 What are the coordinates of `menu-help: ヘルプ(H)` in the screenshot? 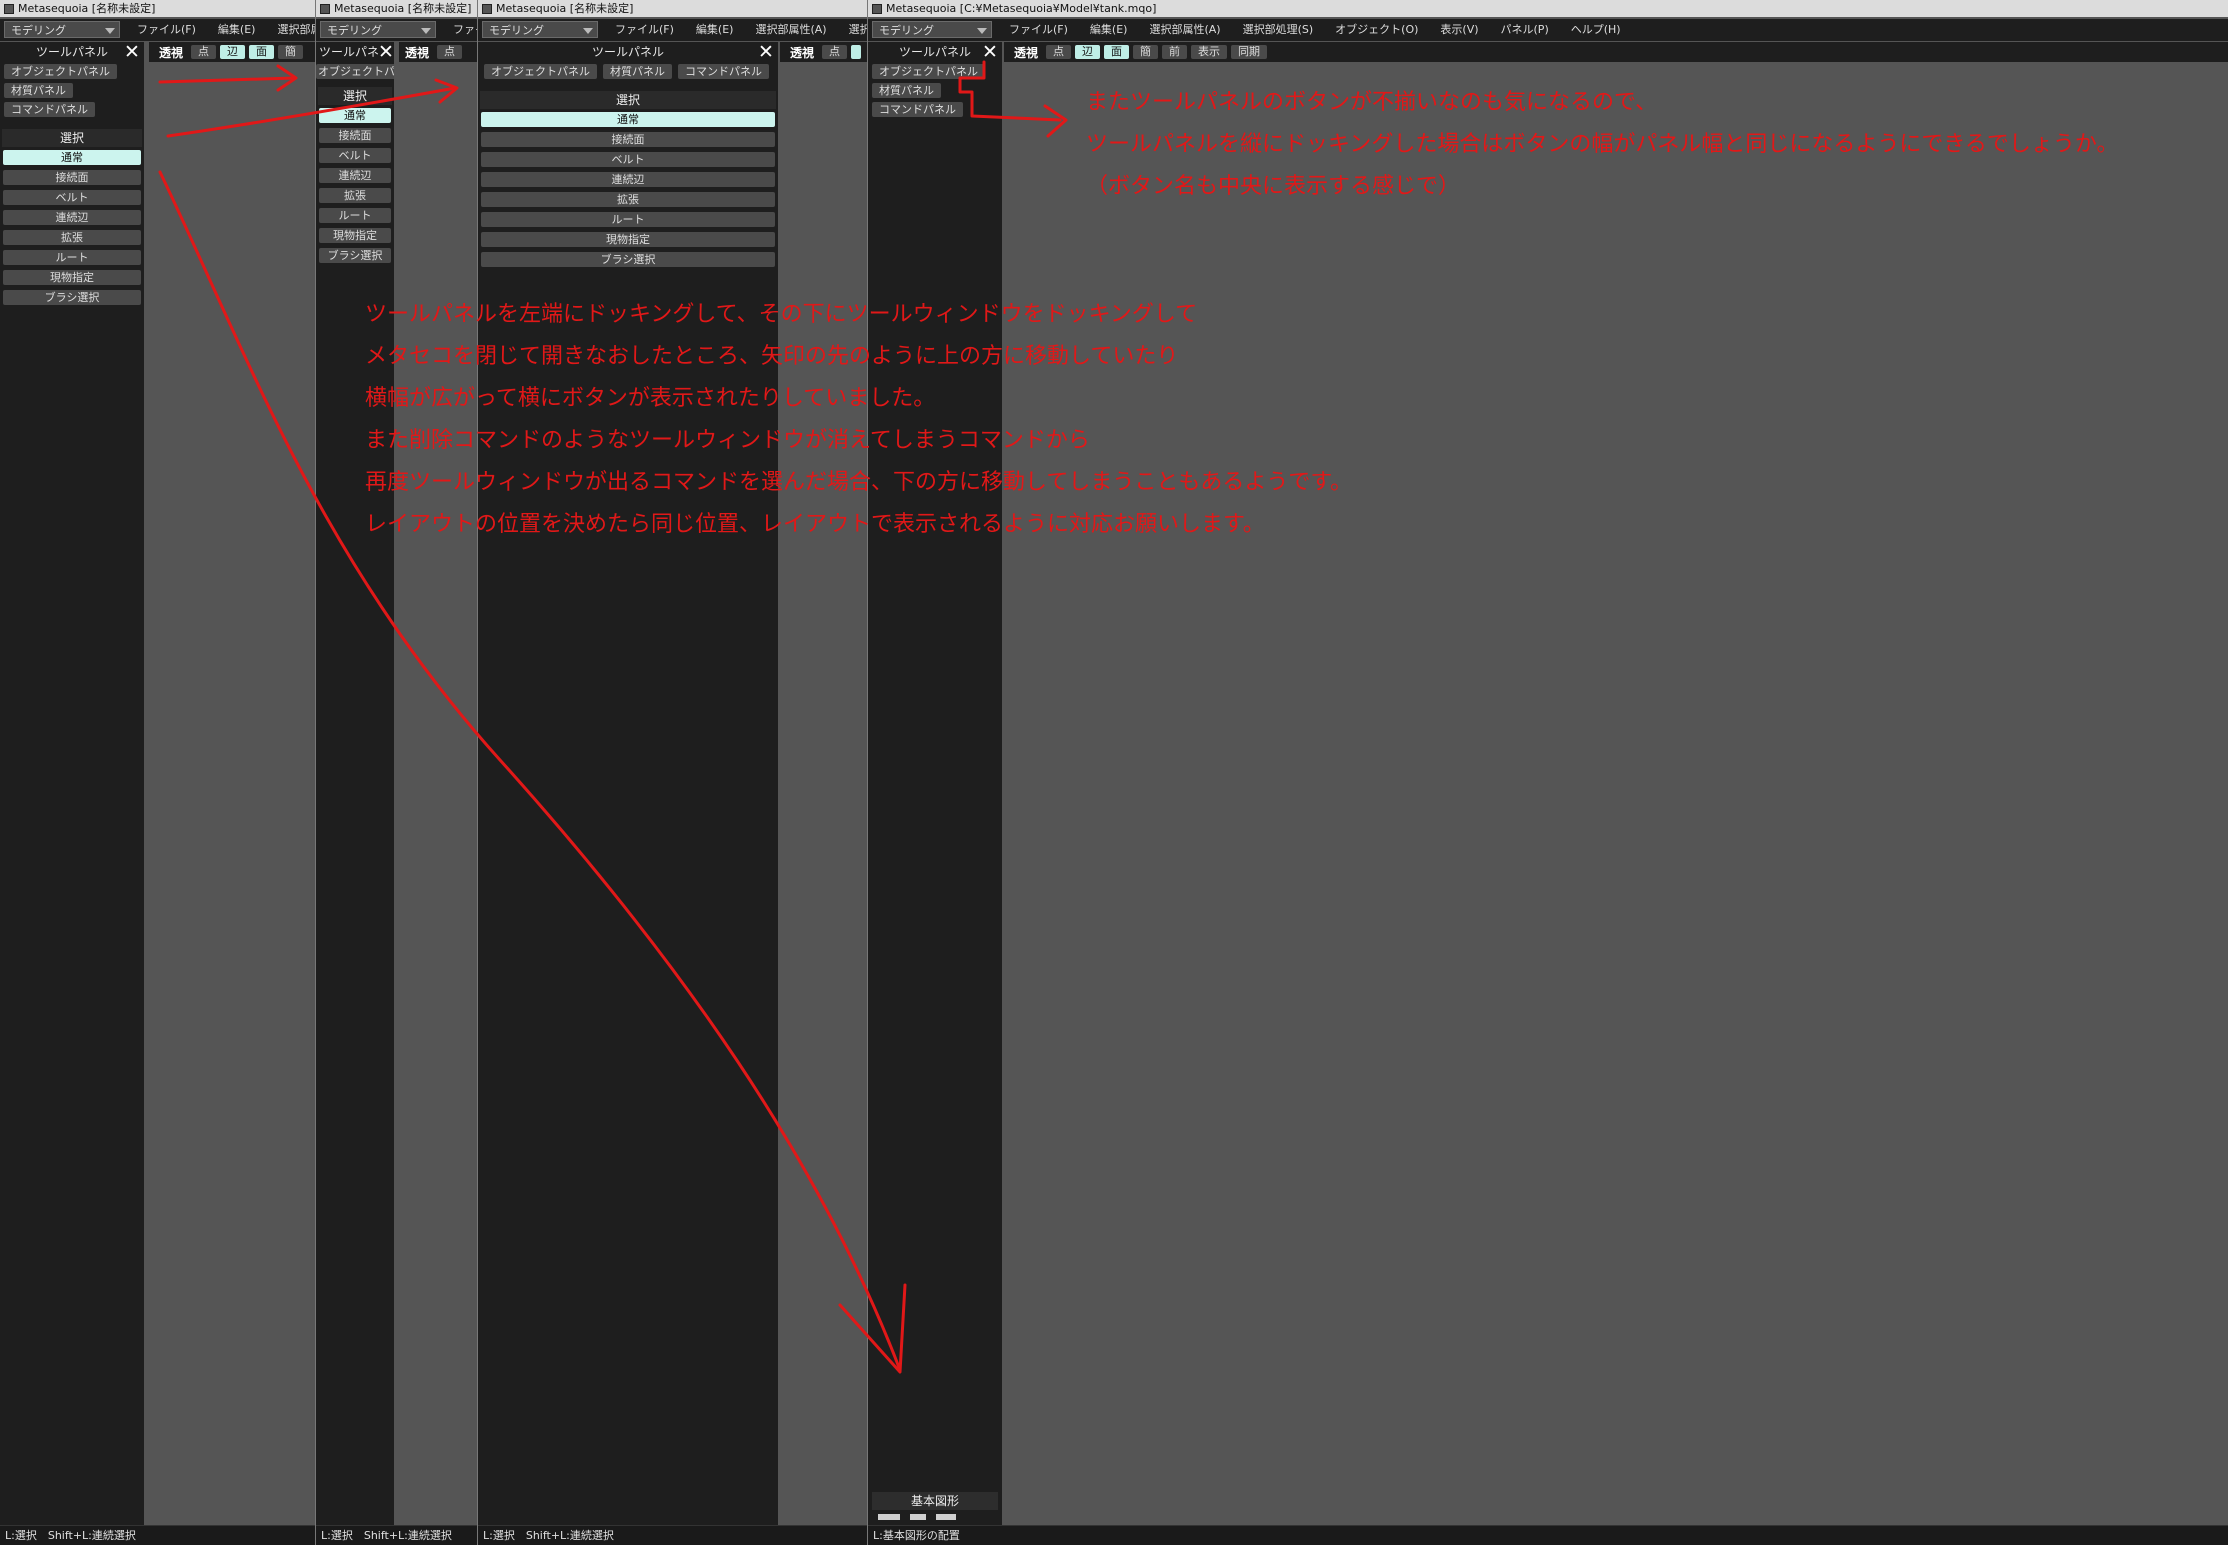 It's located at (1596, 30).